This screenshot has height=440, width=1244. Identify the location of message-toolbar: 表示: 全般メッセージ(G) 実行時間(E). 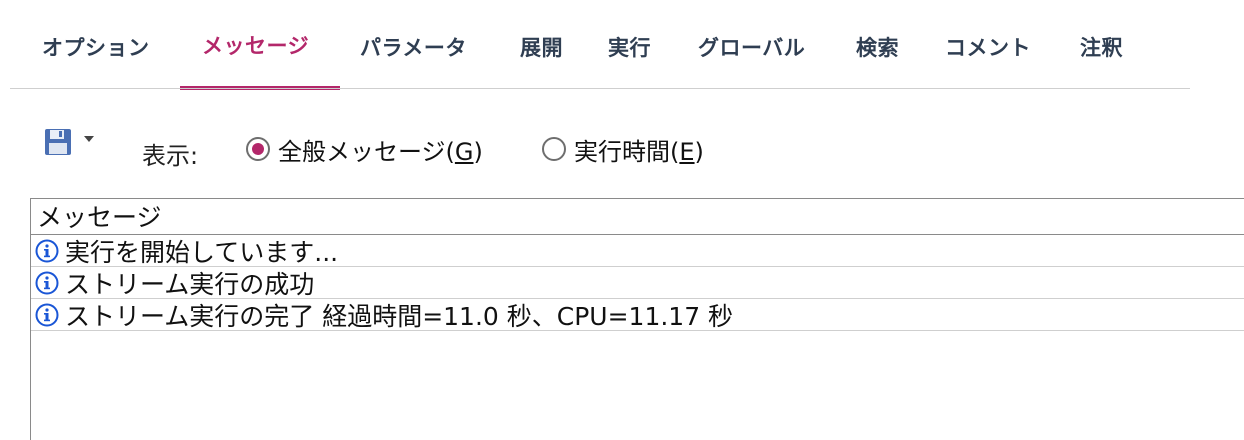
(622, 148).